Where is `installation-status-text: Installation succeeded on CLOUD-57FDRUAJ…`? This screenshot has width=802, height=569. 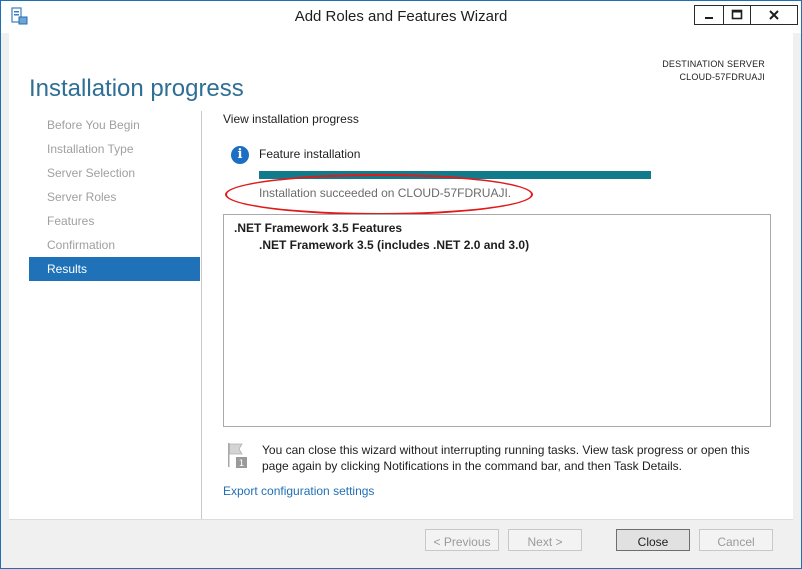 installation-status-text: Installation succeeded on CLOUD-57FDRUAJ… is located at coordinates (385, 193).